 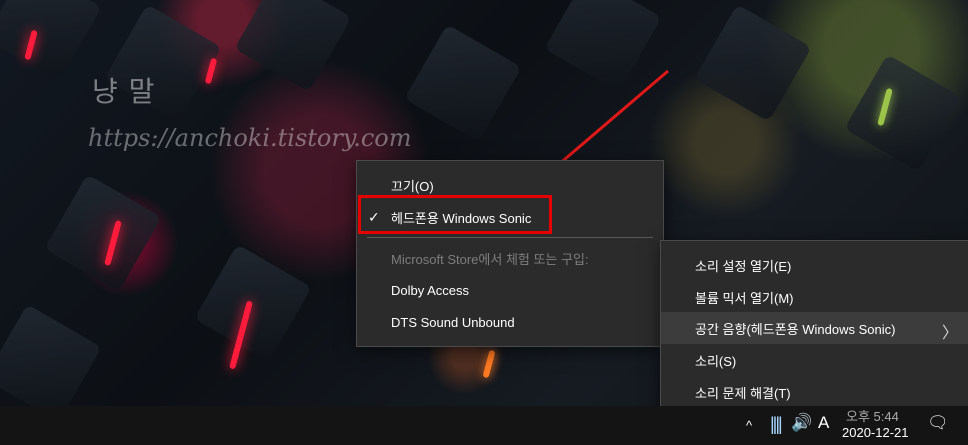 I want to click on menu-item-open-volume-mixer: 볼륨 믹서 열기(M), so click(x=814, y=297).